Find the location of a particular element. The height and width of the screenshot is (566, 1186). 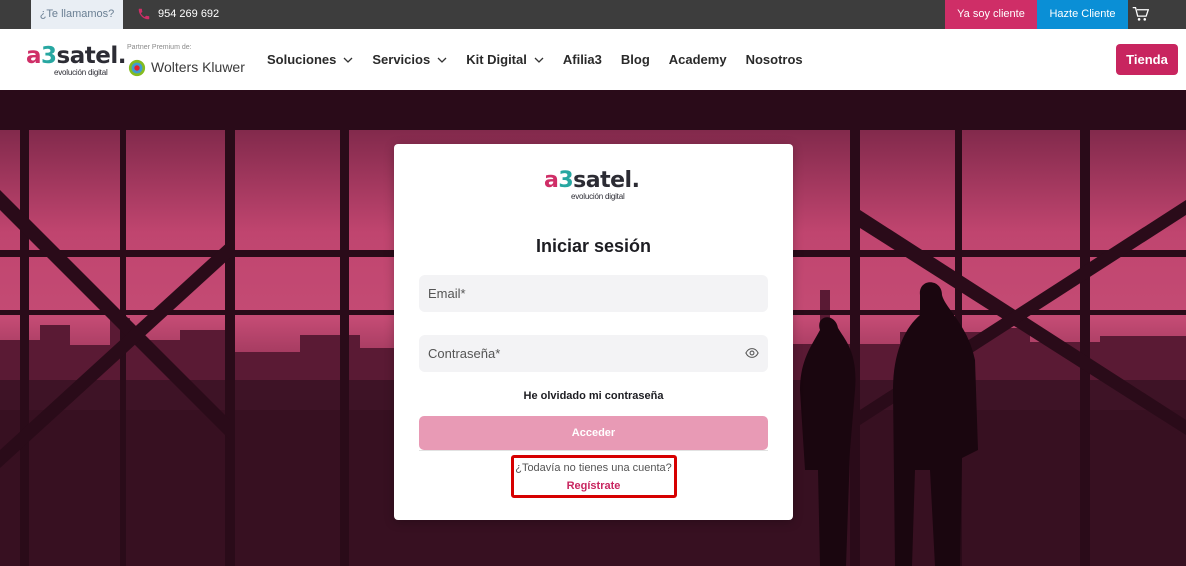

submit-login-button: Acceder is located at coordinates (593, 433).